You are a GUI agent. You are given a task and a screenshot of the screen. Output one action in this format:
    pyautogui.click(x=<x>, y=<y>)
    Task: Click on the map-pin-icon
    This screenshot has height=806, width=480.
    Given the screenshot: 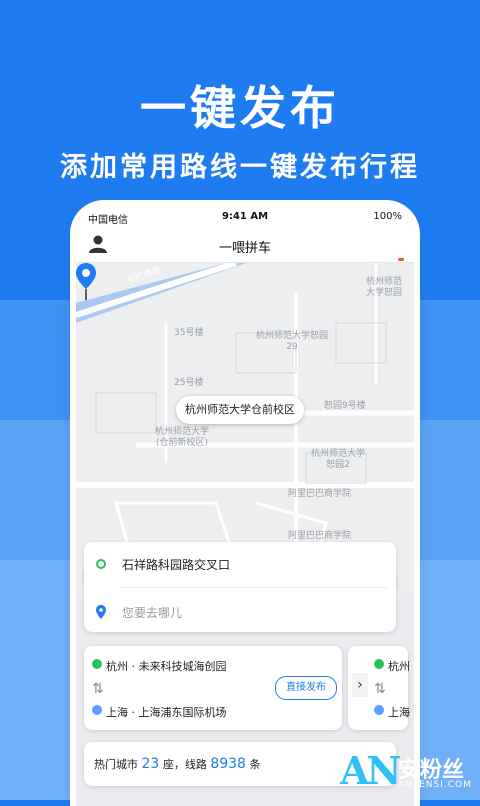 What is the action you would take?
    pyautogui.click(x=86, y=281)
    